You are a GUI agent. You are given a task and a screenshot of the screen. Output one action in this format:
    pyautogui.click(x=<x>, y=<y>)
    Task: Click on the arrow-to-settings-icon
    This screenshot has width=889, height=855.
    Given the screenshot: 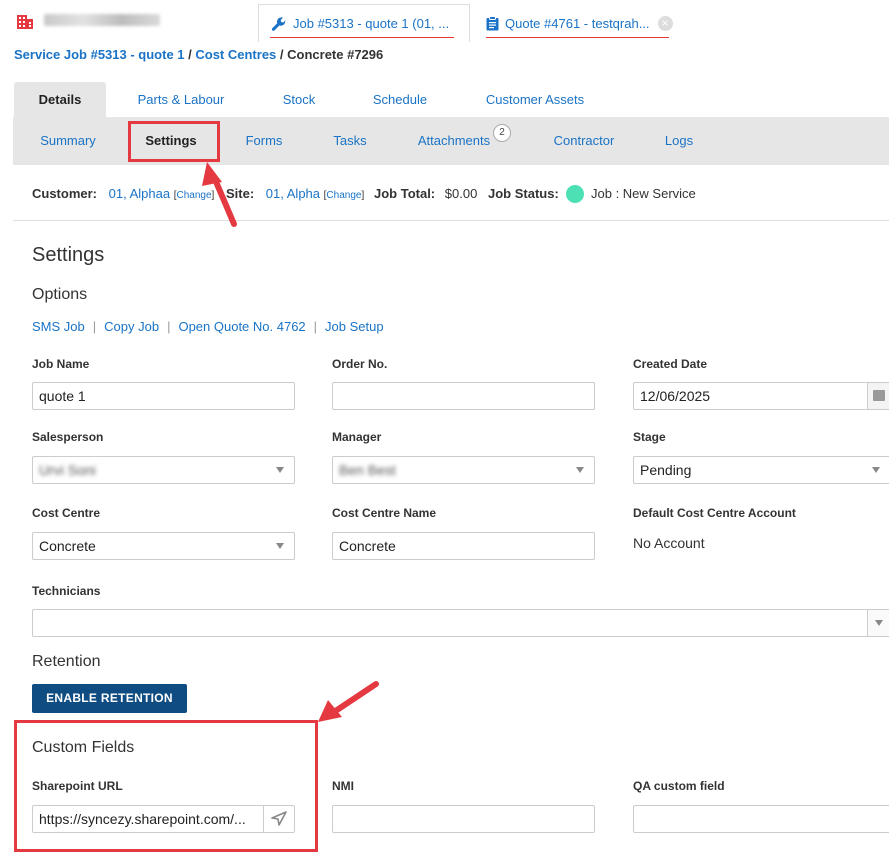 What is the action you would take?
    pyautogui.click(x=219, y=194)
    